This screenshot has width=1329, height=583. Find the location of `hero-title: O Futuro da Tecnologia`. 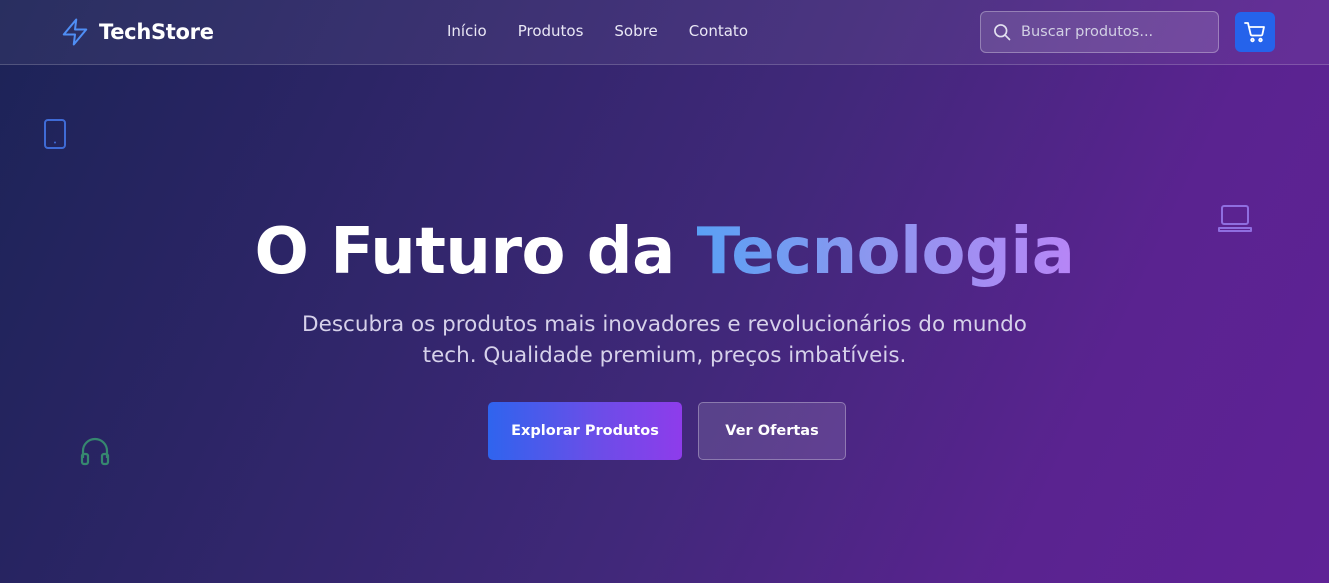

hero-title: O Futuro da Tecnologia is located at coordinates (664, 252).